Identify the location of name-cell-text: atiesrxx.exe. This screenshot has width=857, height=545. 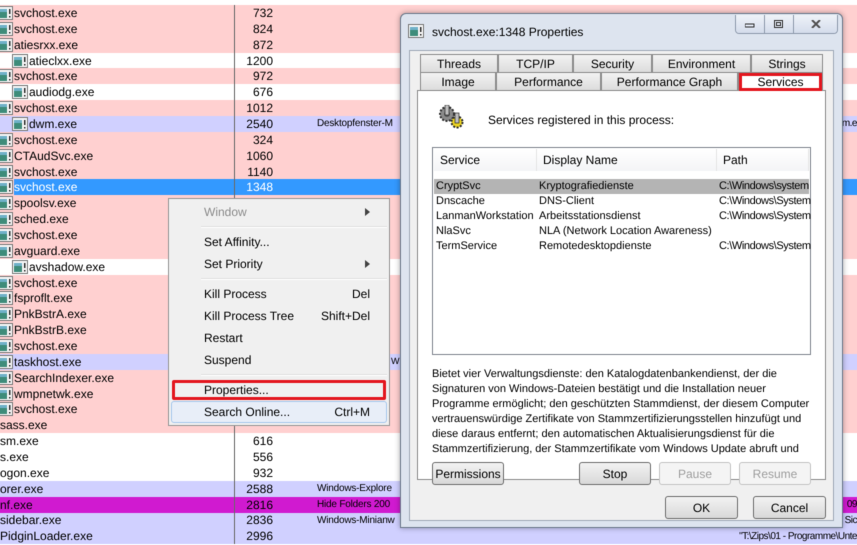
(47, 44).